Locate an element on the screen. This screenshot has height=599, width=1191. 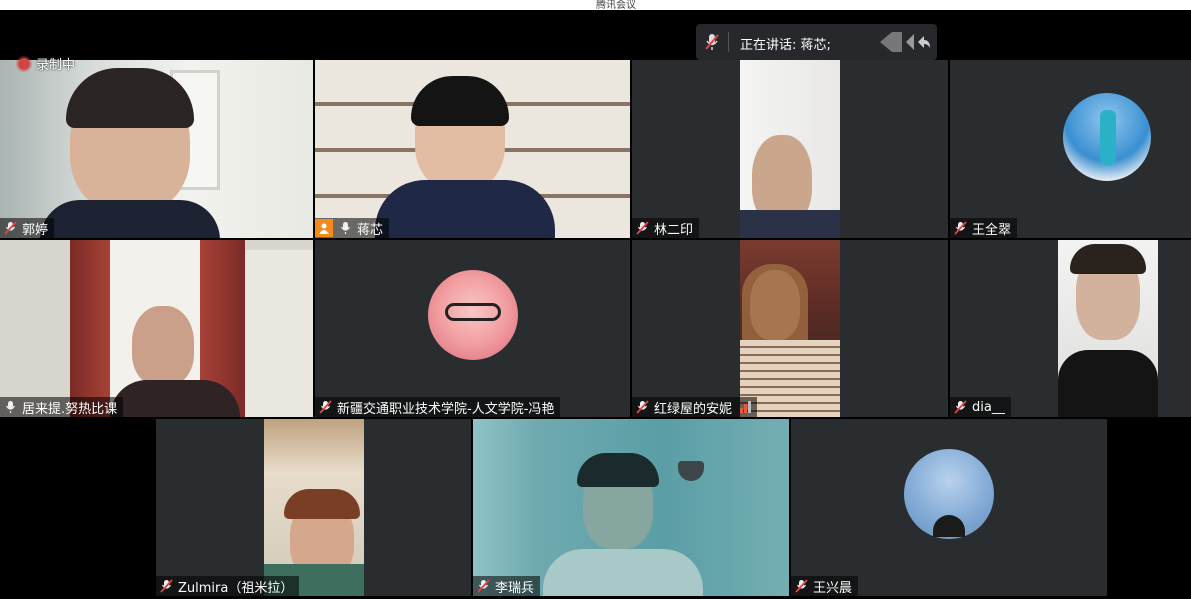
participant-name-tag: 蒋芯 is located at coordinates (352, 228).